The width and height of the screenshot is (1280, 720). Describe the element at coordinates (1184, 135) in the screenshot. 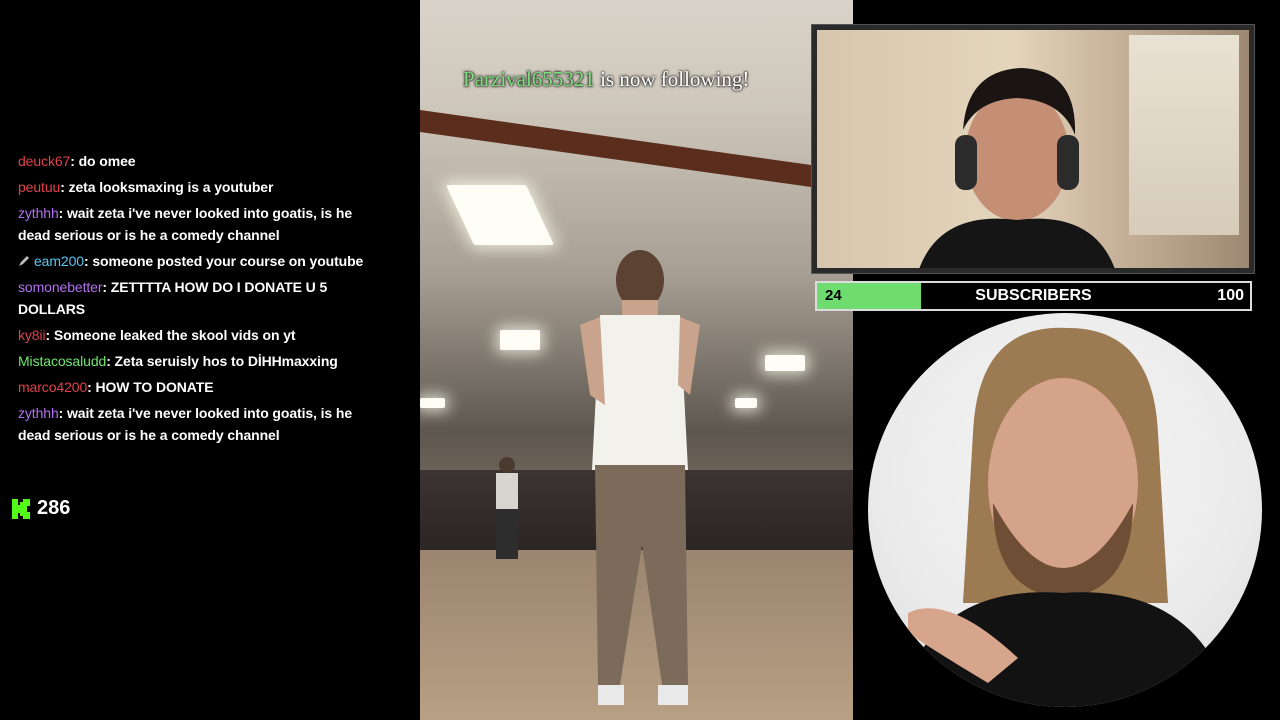

I see `webcam-shoe-shelf` at that location.